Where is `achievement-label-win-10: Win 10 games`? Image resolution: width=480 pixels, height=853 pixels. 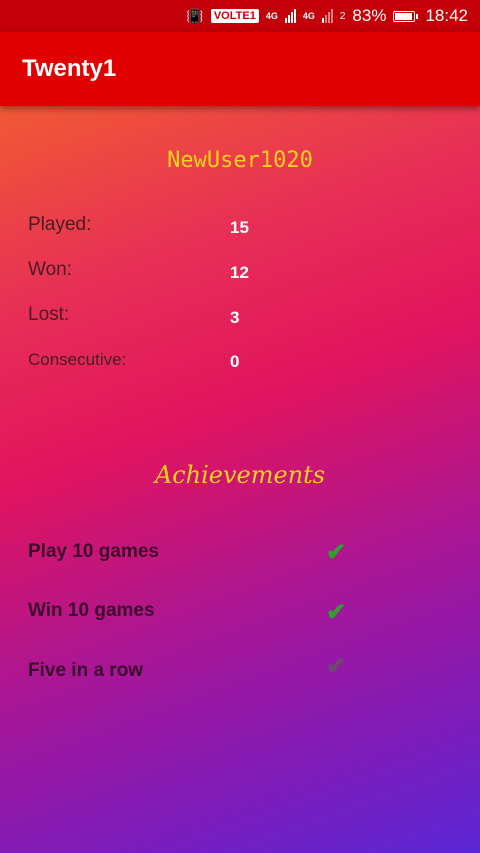
achievement-label-win-10: Win 10 games is located at coordinates (91, 610).